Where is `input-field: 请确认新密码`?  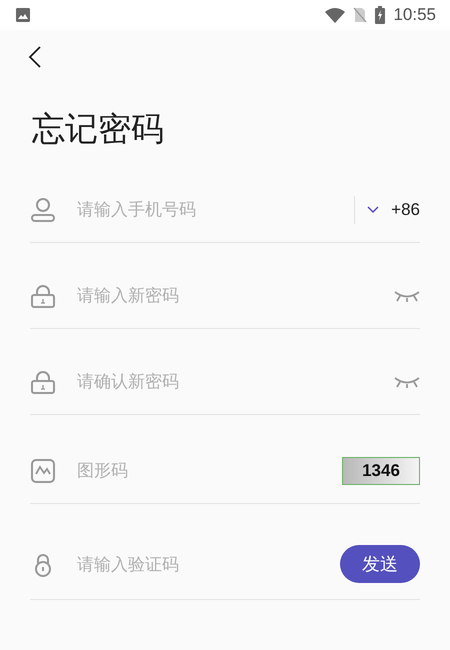 input-field: 请确认新密码 is located at coordinates (235, 382).